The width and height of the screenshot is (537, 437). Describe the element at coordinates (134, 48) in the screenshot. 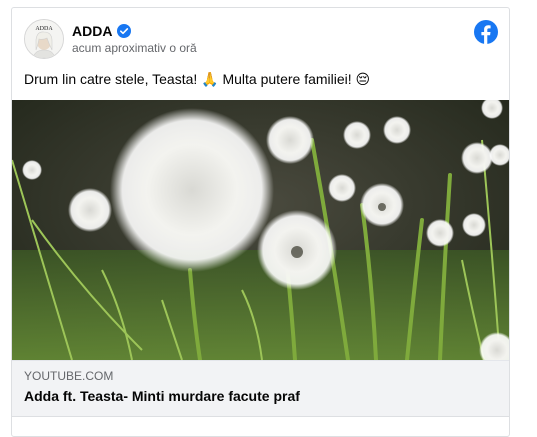

I see `post-timestamp: acum aproximativ o oră` at that location.